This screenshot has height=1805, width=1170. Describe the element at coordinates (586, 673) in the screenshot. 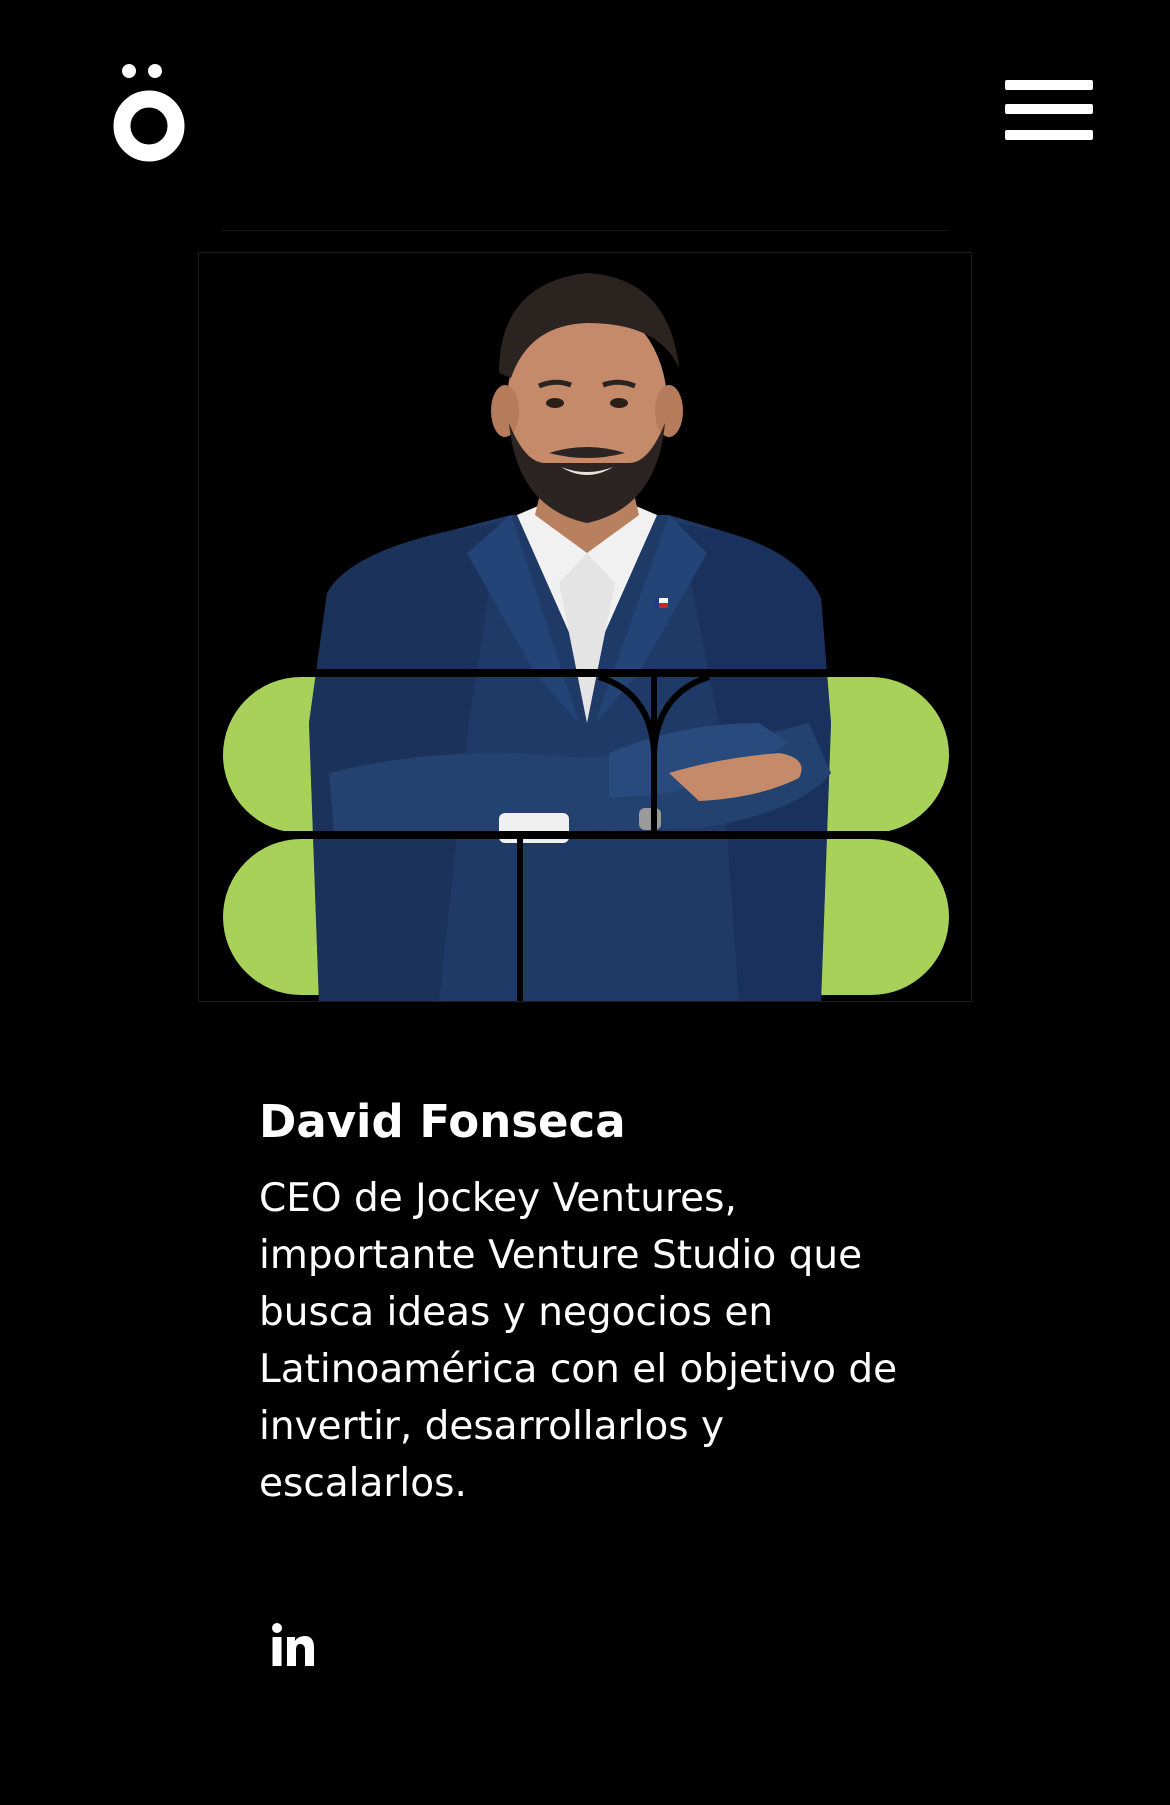

I see `accent-divider-top` at that location.